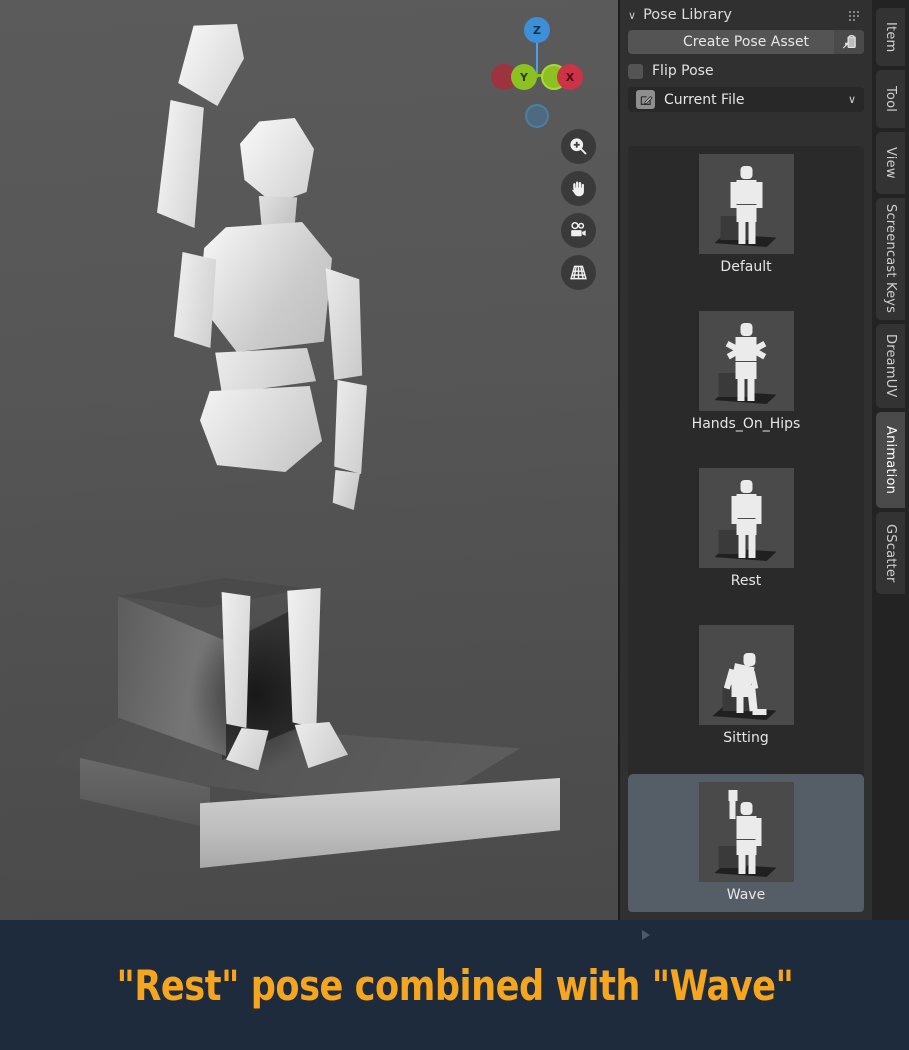 The image size is (909, 1050). I want to click on tab-screencast-keys: Screencast Keys, so click(890, 259).